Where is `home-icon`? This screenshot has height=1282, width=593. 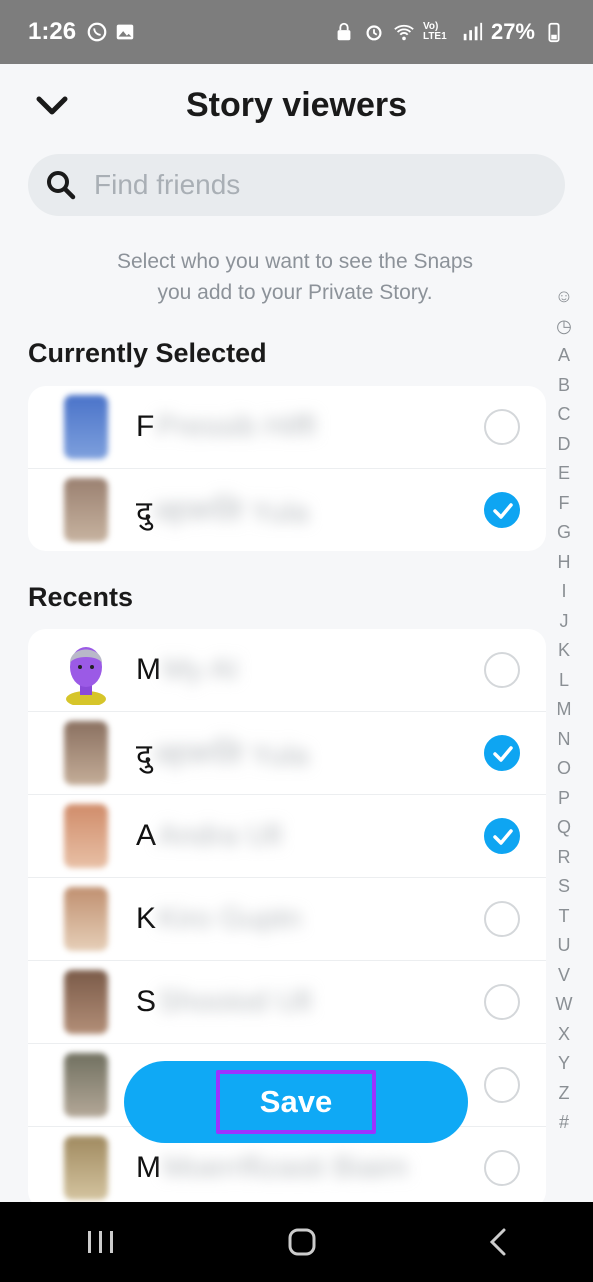
home-icon is located at coordinates (302, 1242).